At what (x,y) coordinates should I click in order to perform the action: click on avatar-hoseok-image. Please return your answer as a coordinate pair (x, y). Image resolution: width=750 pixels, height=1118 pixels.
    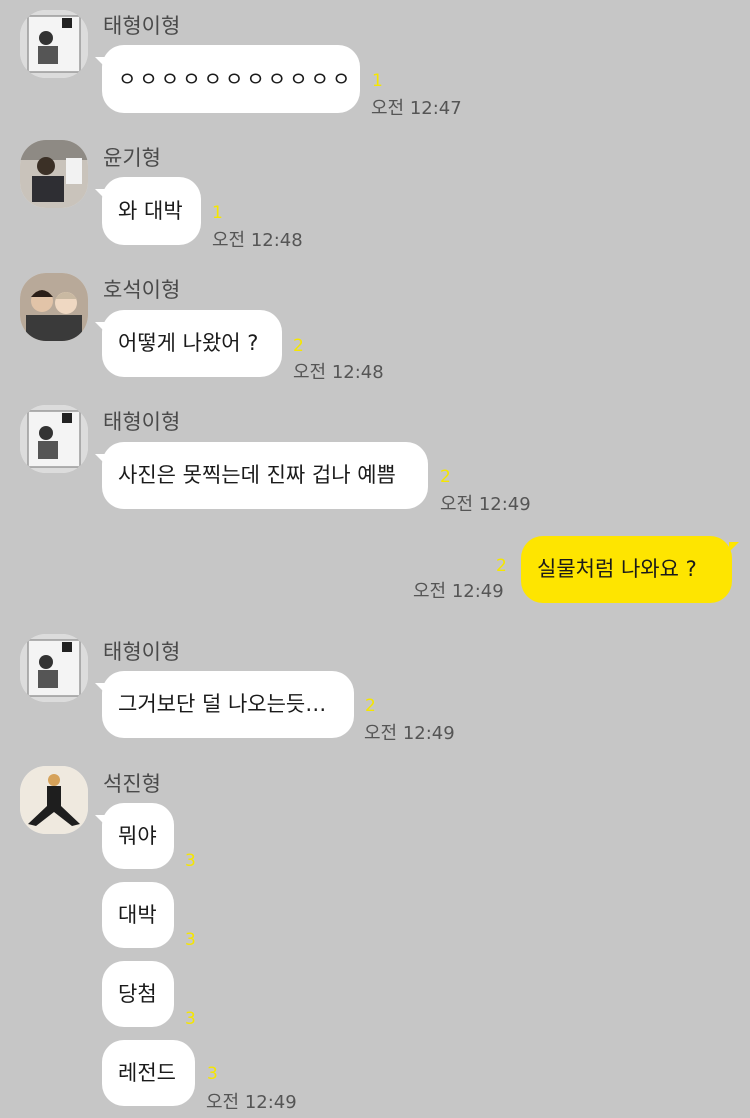
    Looking at the image, I should click on (54, 307).